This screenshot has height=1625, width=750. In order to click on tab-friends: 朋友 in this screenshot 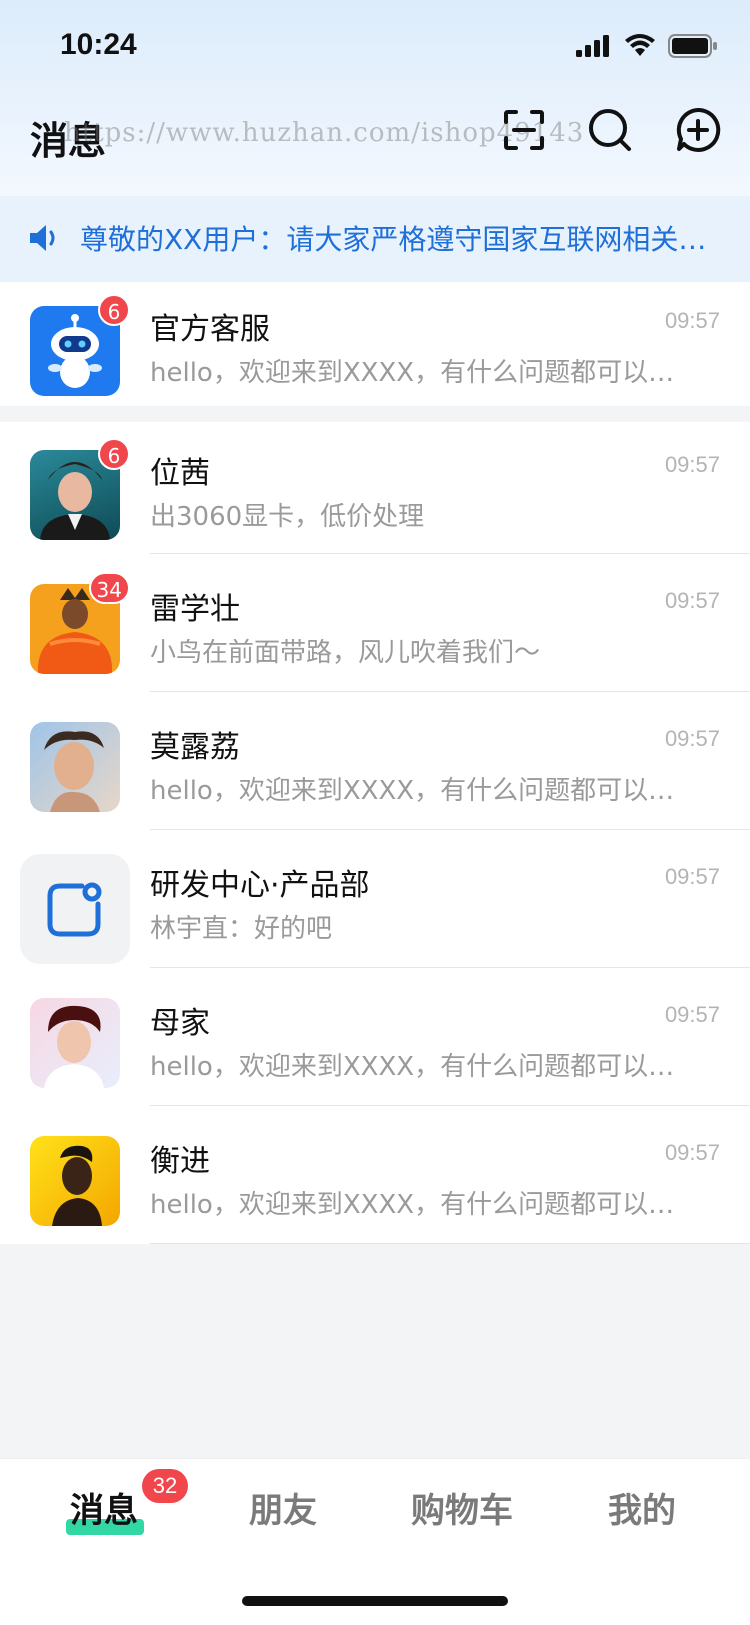, I will do `click(283, 1507)`.